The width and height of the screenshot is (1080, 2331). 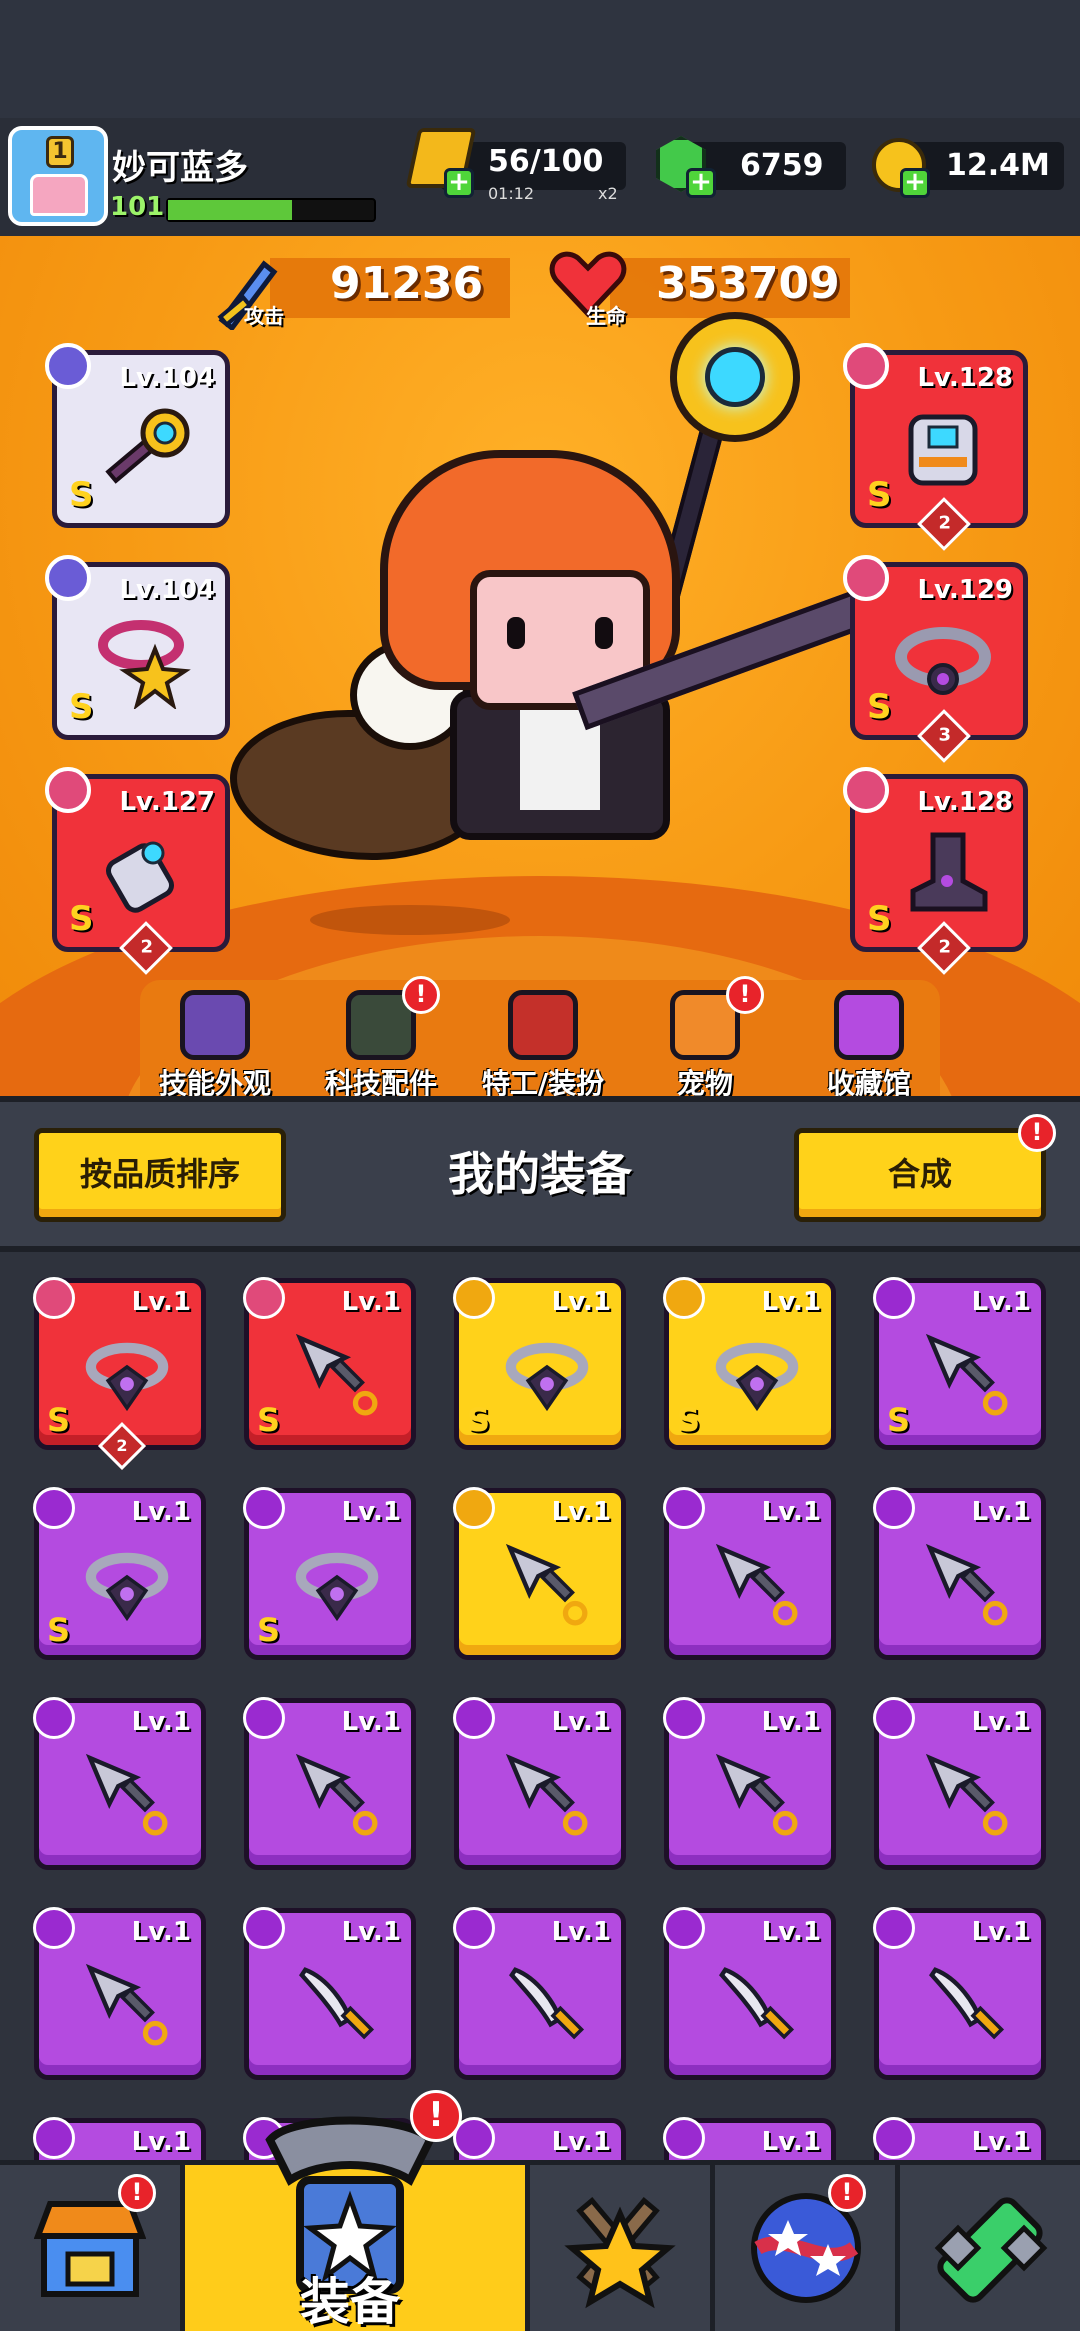 I want to click on equipment-tab-label: 装备, so click(x=350, y=2302).